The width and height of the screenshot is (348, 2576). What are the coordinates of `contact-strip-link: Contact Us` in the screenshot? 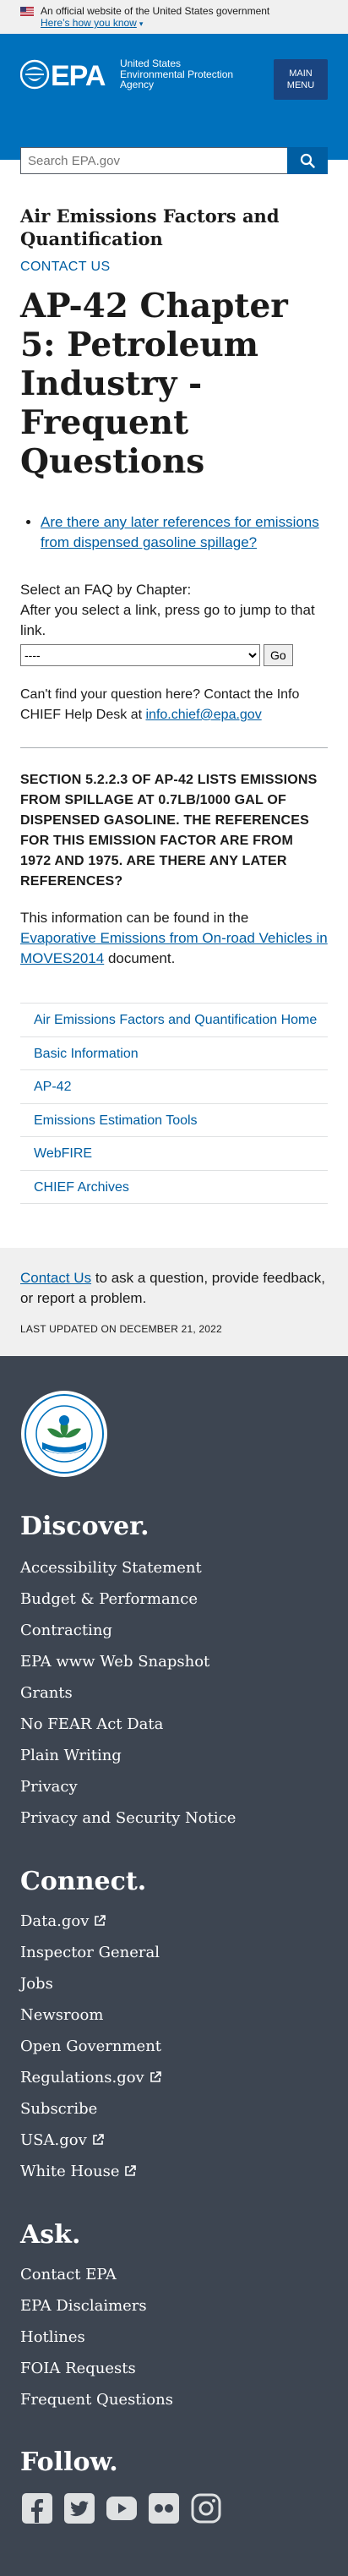 It's located at (55, 1278).